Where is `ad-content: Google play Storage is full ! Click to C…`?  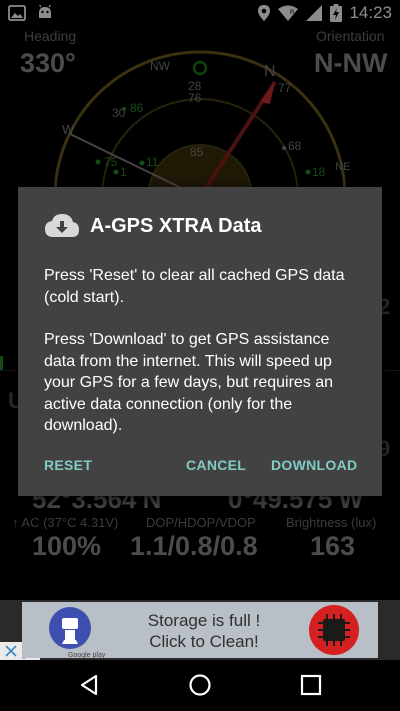
ad-content: Google play Storage is full ! Click to C… is located at coordinates (200, 630).